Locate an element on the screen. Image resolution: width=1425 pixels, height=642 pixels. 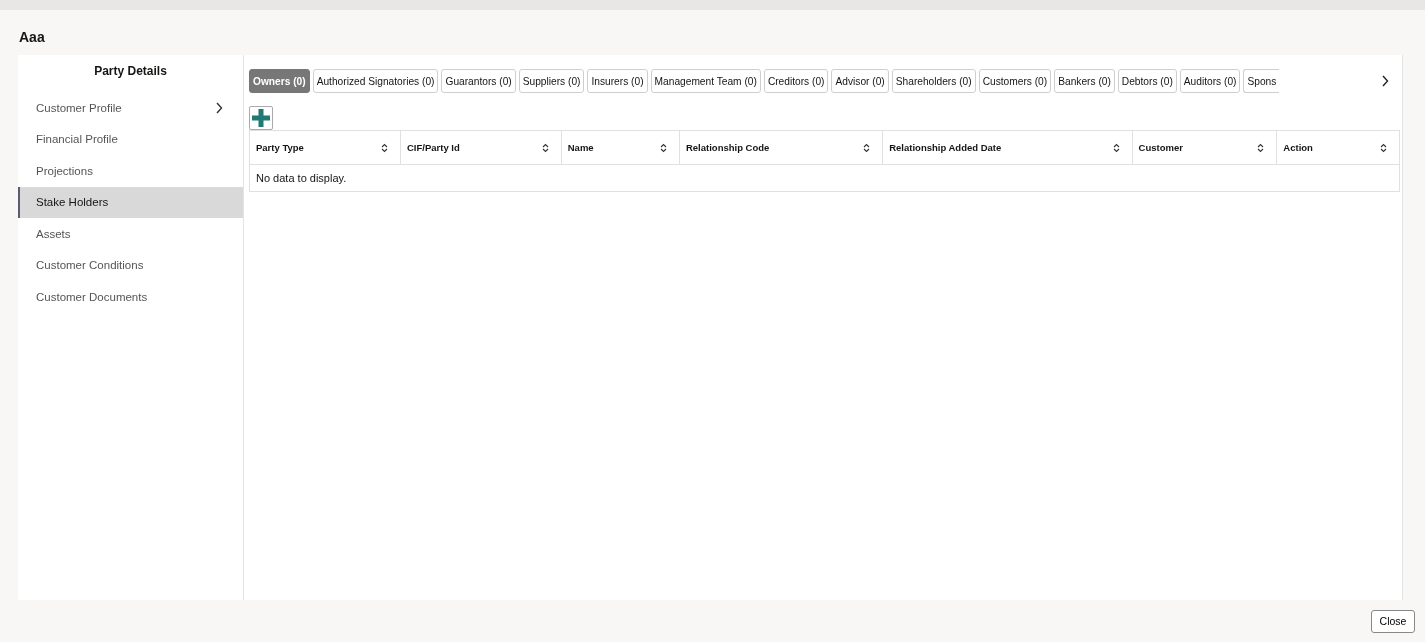
tab: Suppliers (0) is located at coordinates (551, 81).